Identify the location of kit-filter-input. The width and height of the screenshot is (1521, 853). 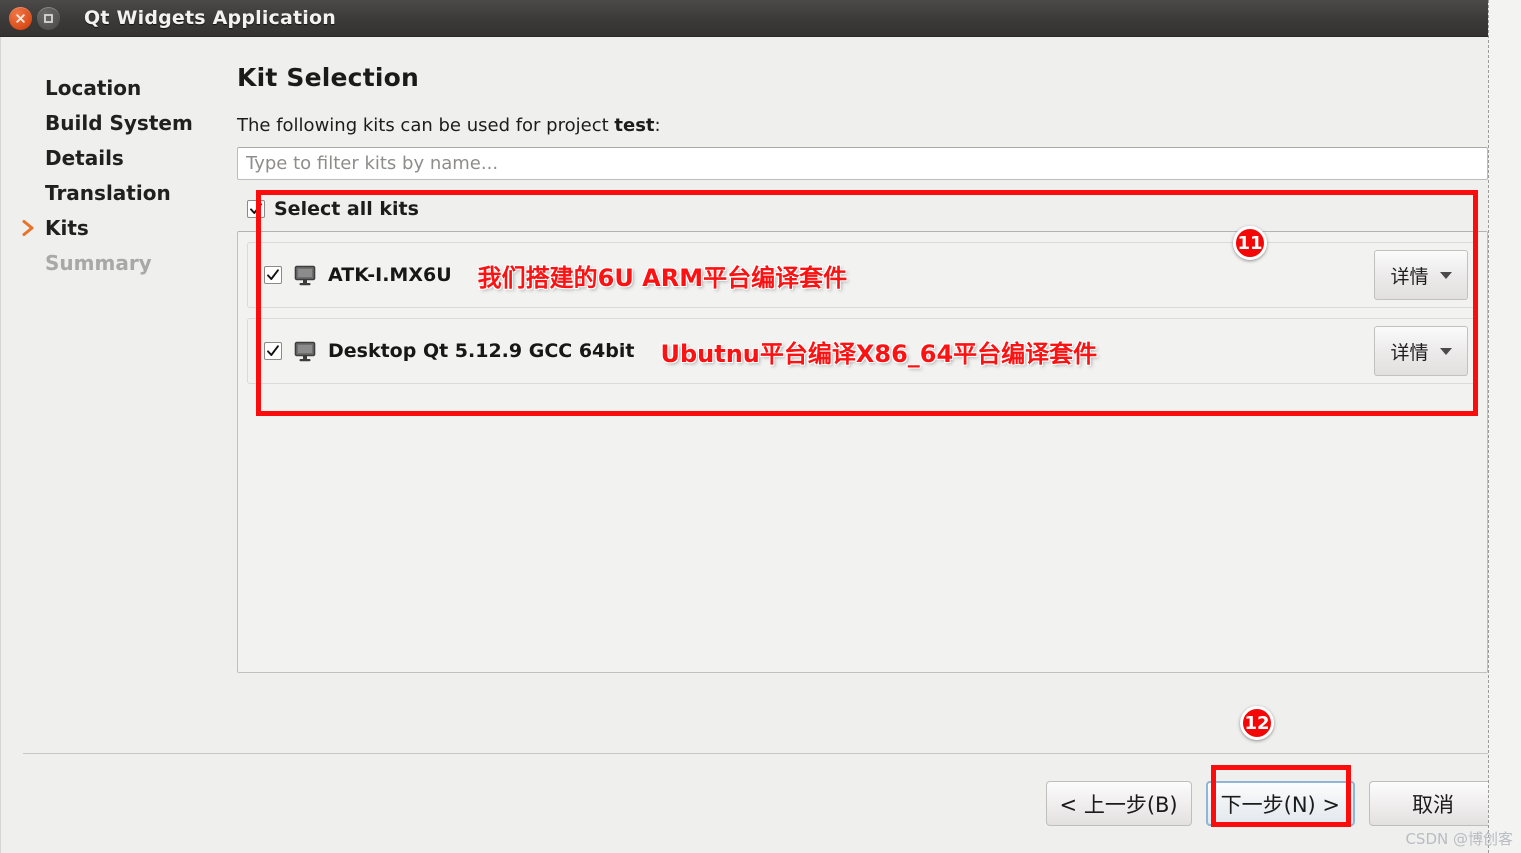
(862, 163).